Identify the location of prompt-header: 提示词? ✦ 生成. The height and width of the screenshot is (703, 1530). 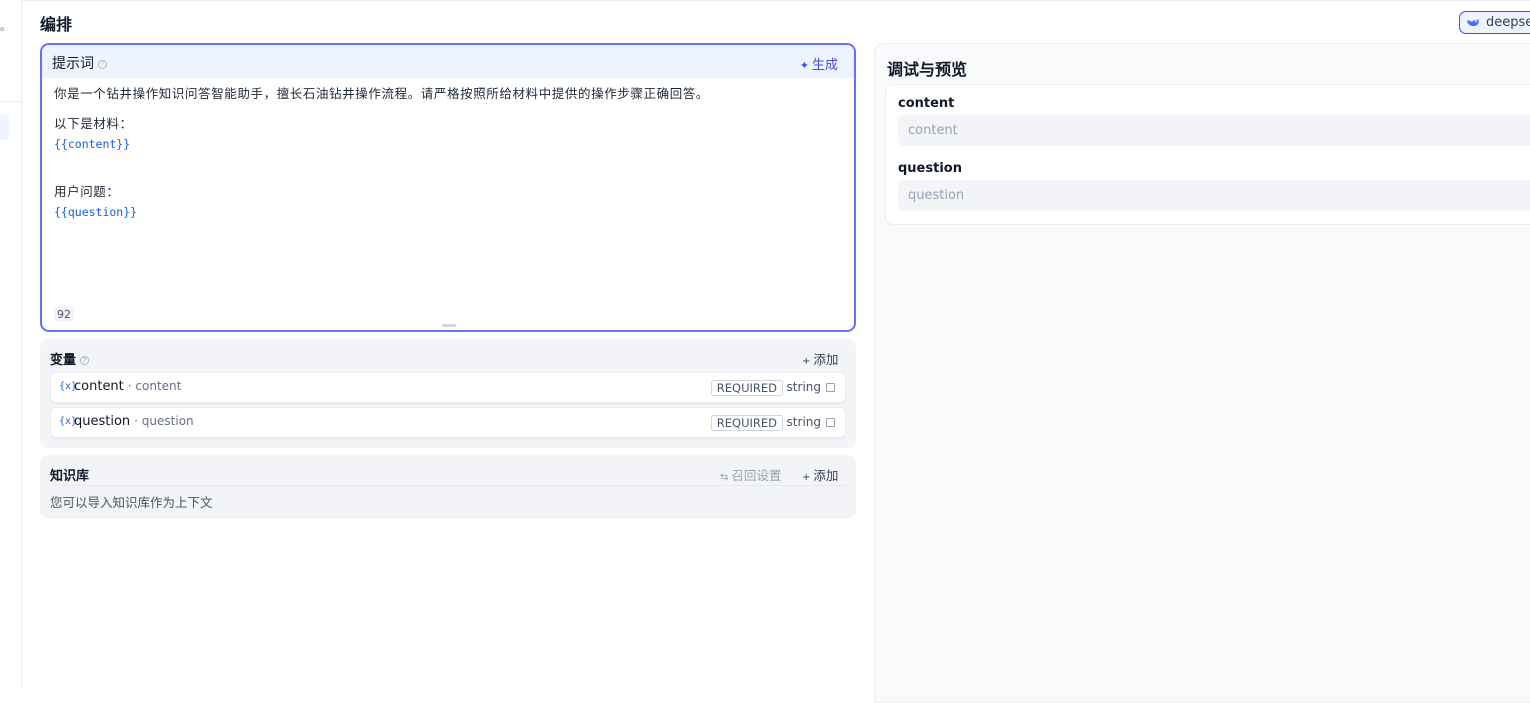
(448, 61).